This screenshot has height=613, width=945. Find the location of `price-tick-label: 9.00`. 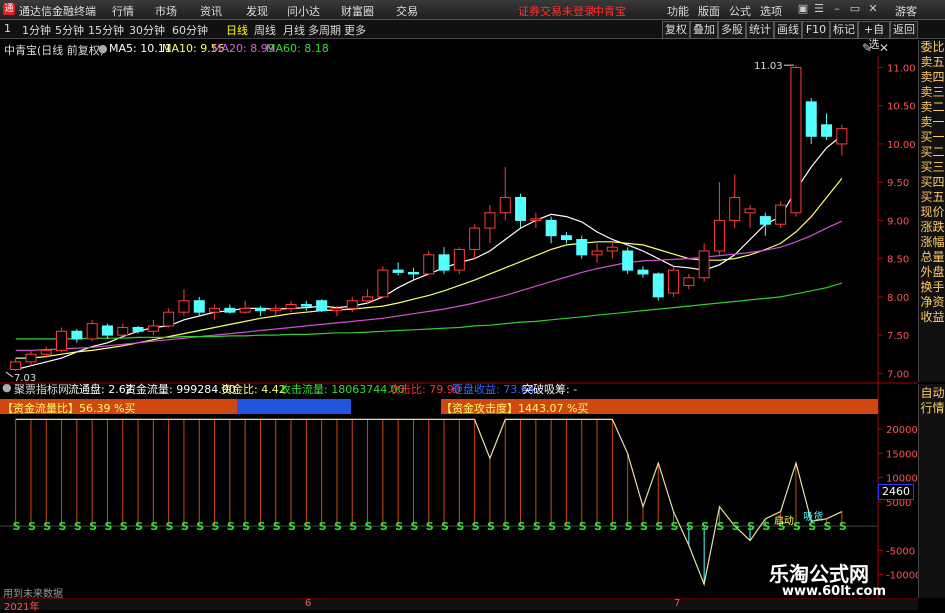

price-tick-label: 9.00 is located at coordinates (898, 221).